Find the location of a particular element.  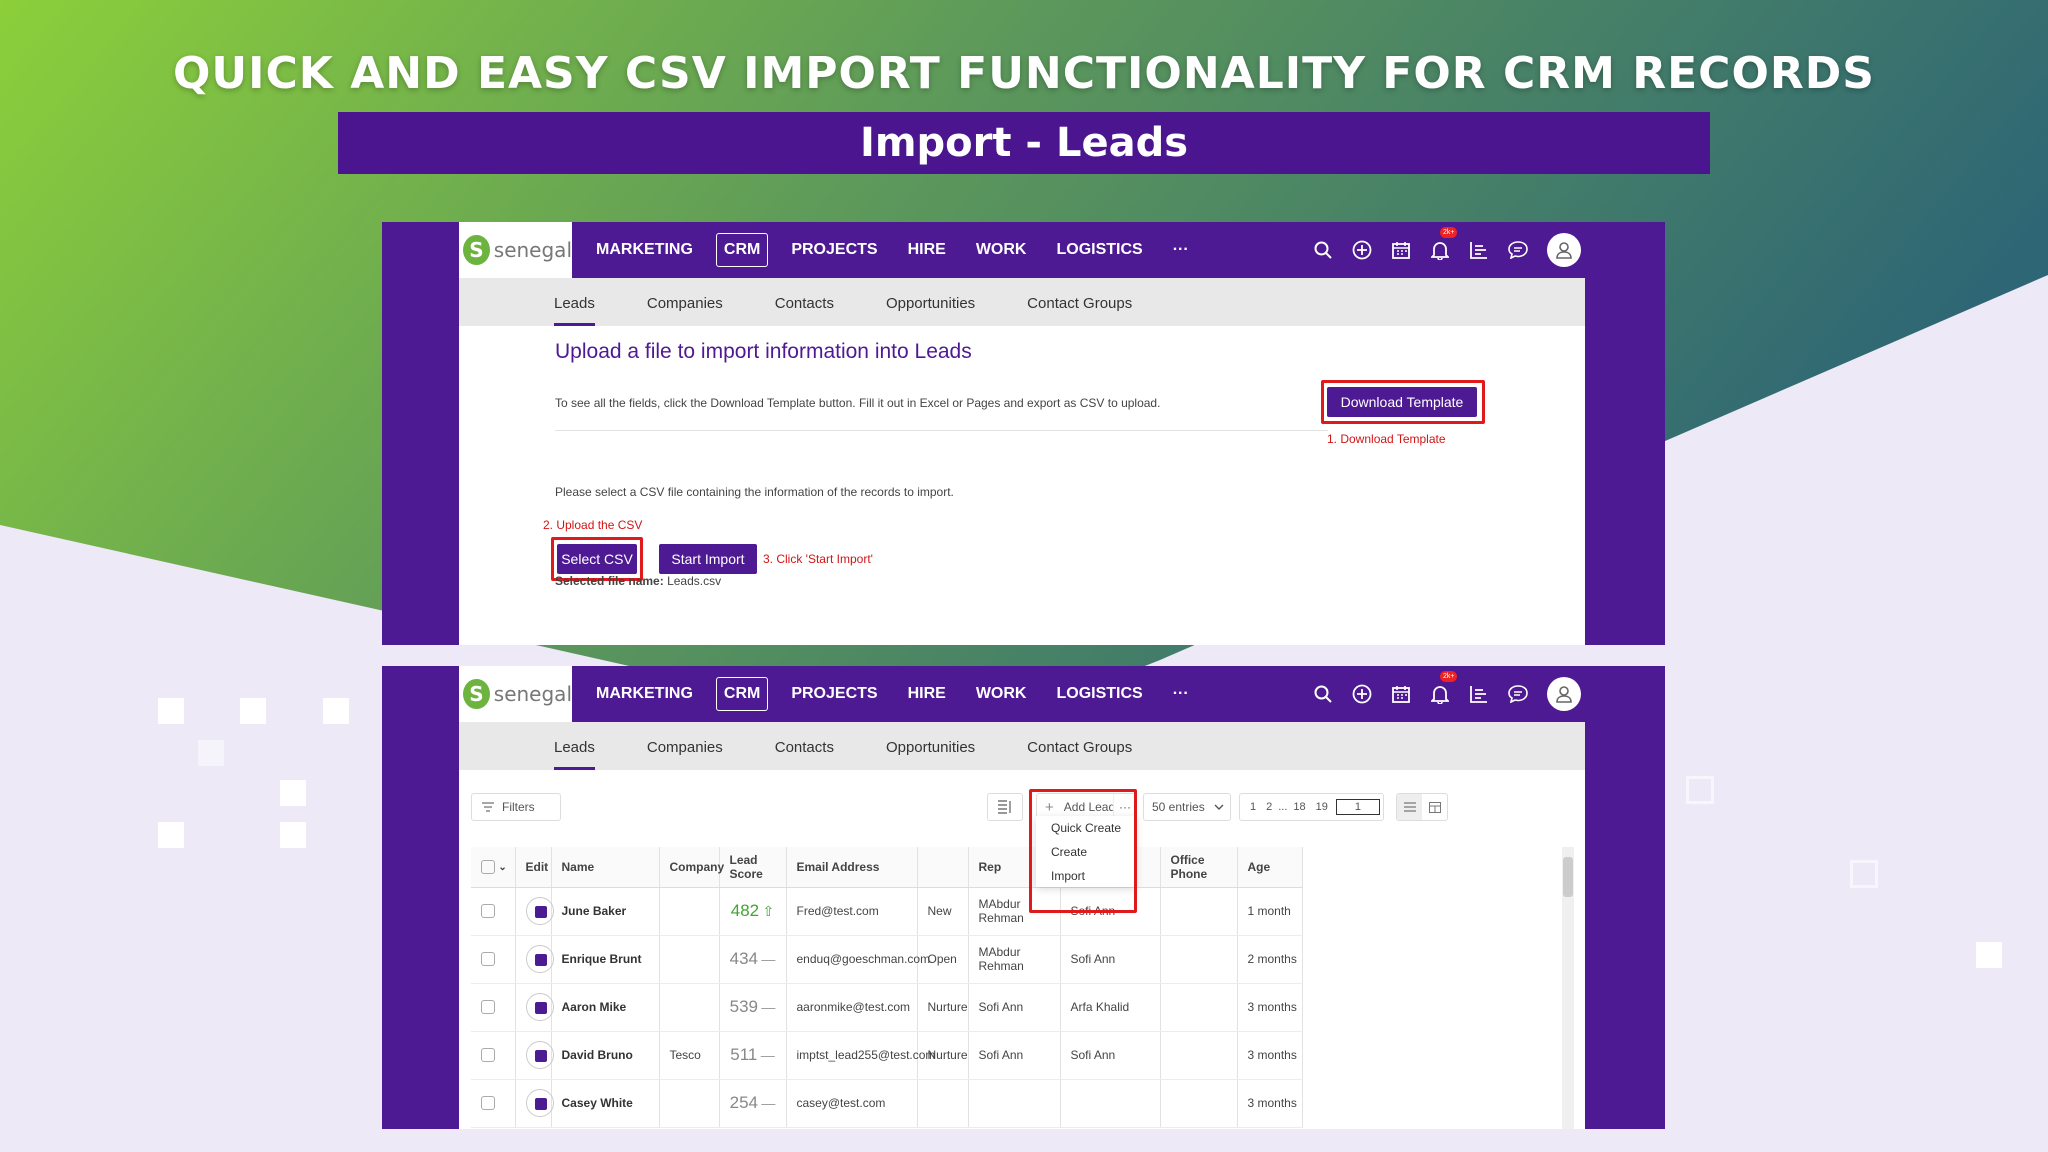

filters-label: Filters is located at coordinates (518, 807).